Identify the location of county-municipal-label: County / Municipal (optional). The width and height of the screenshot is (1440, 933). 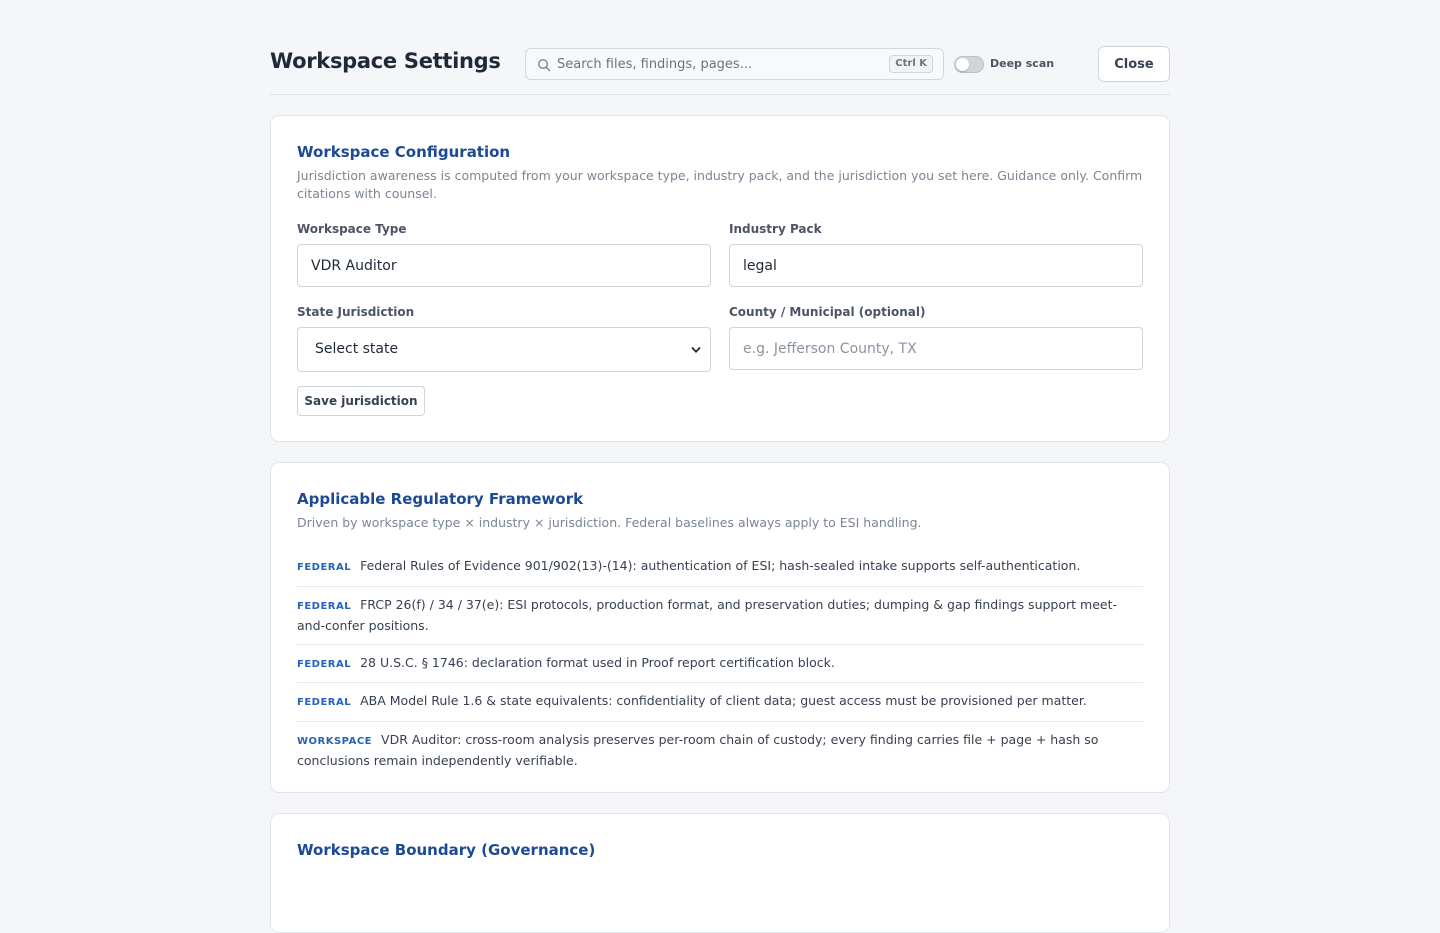
(827, 312).